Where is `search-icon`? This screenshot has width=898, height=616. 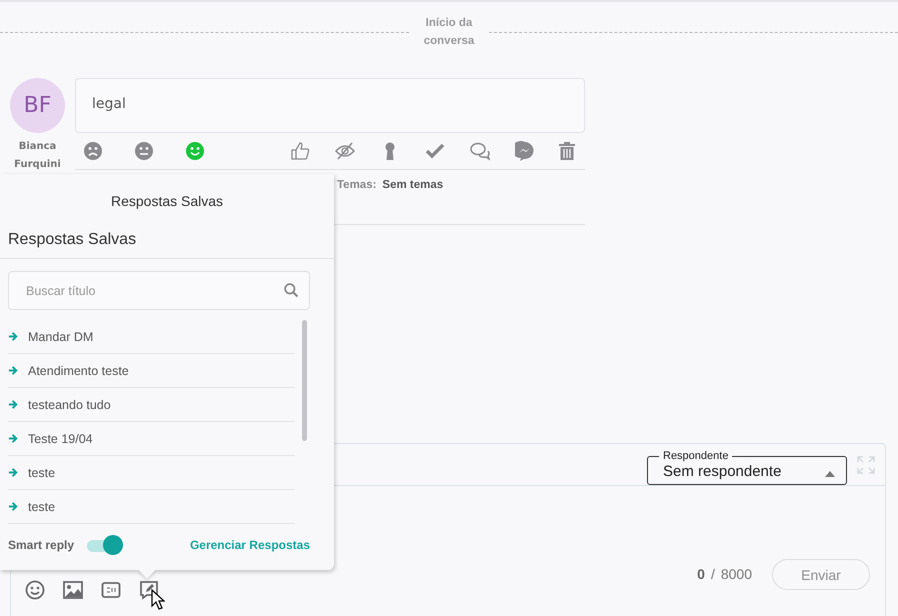 search-icon is located at coordinates (291, 290).